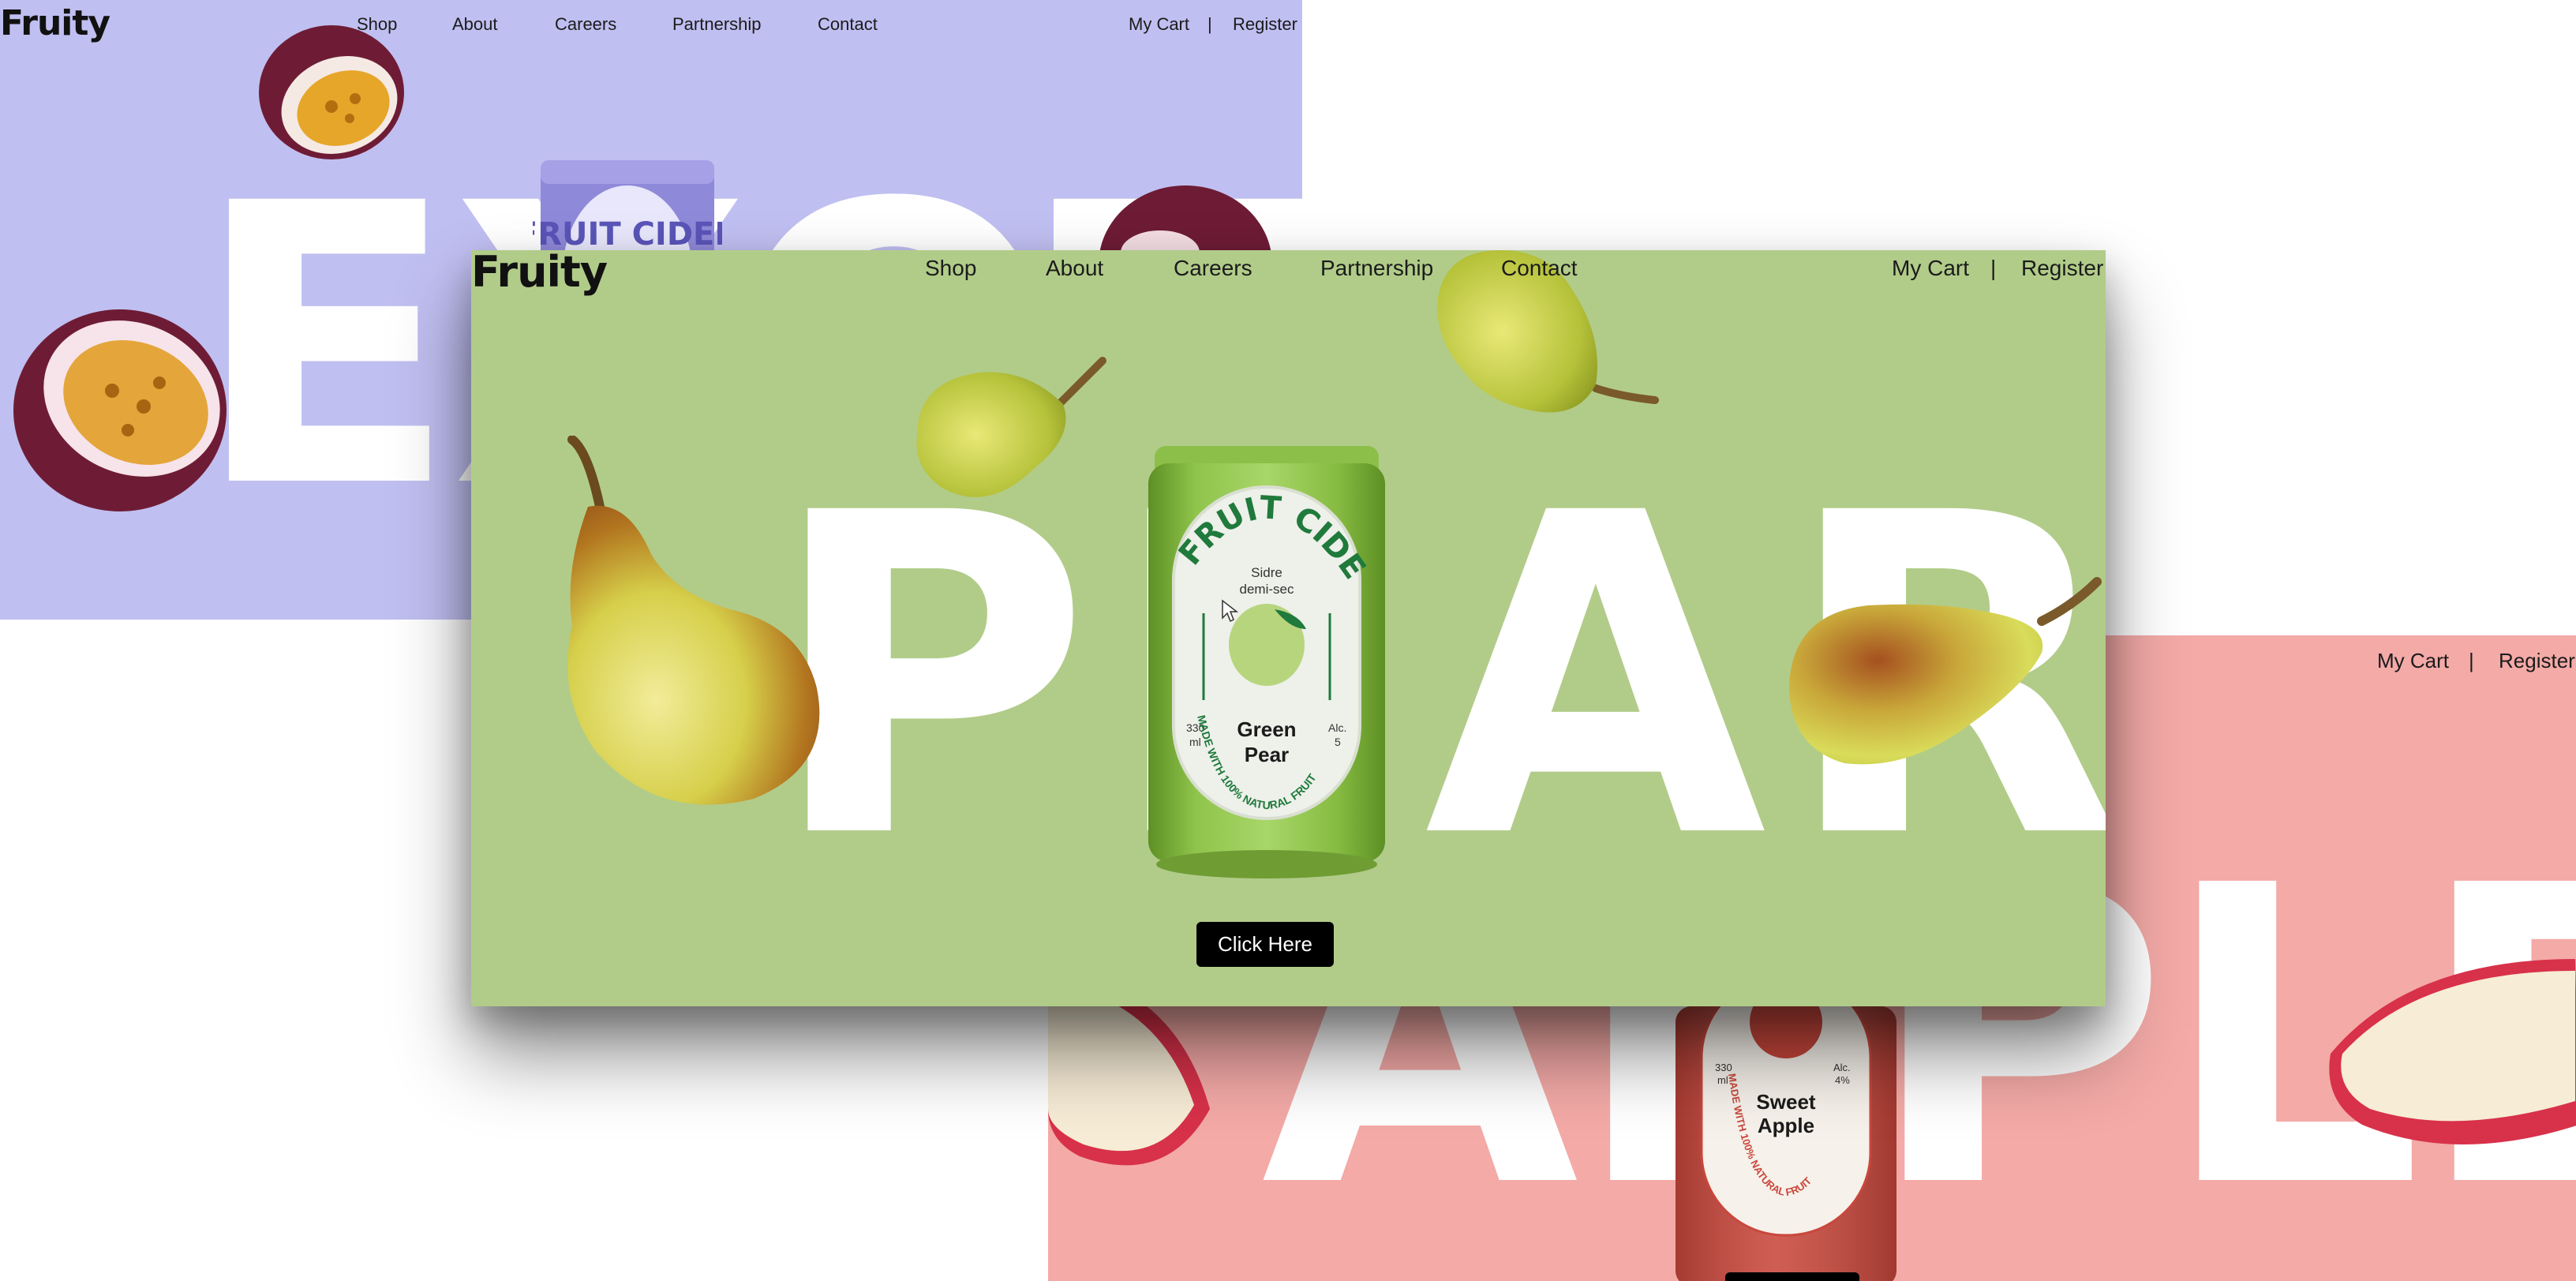  Describe the element at coordinates (693, 621) in the screenshot. I see `pear-large-left` at that location.